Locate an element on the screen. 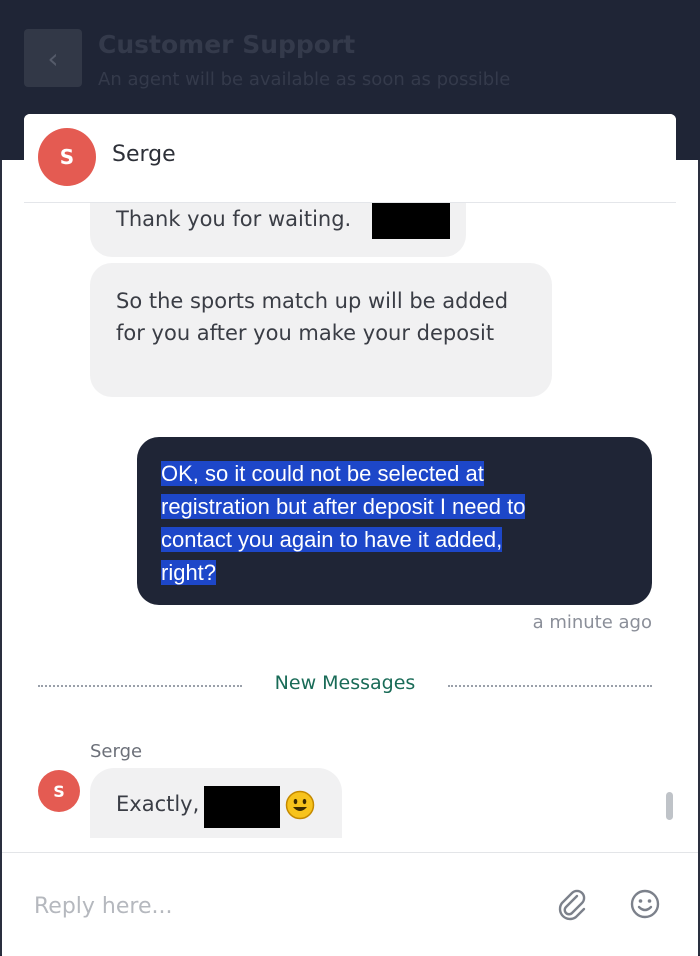  reply-bar is located at coordinates (350, 904).